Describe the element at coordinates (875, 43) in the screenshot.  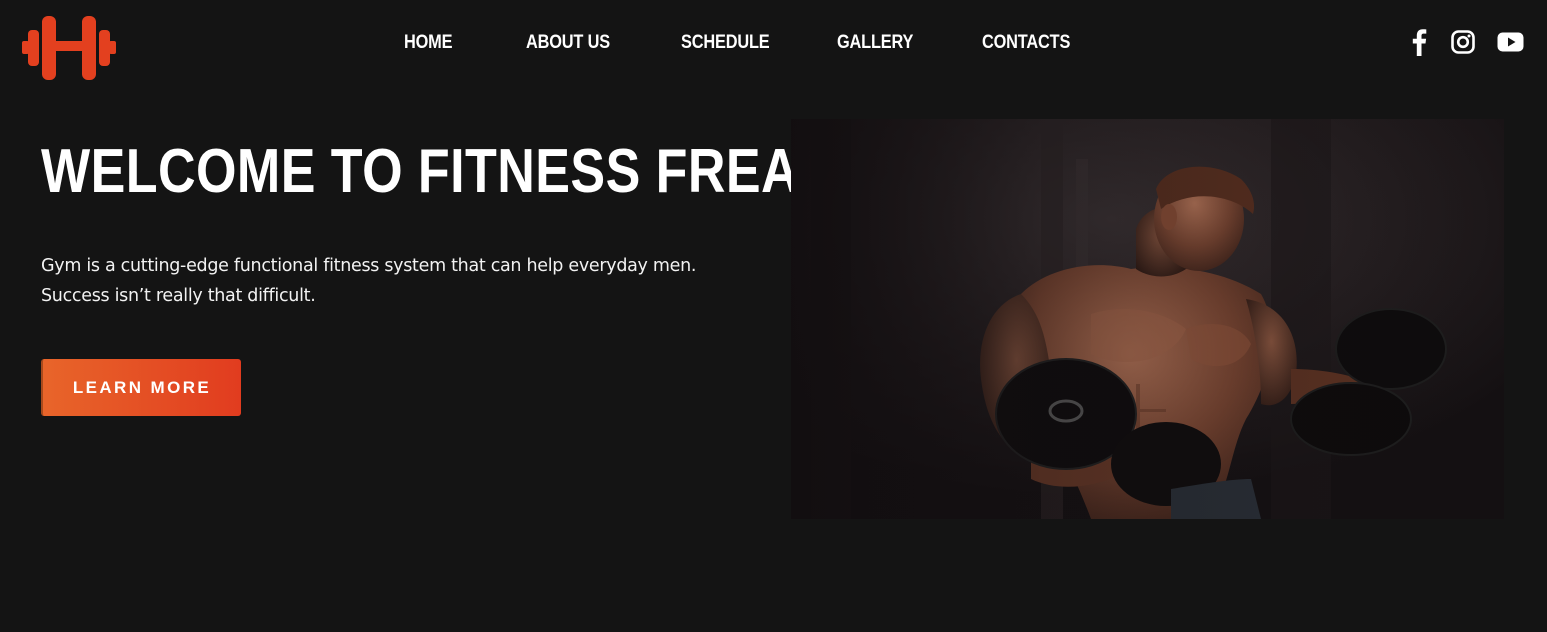
I see `nav-gallery: GALLERY` at that location.